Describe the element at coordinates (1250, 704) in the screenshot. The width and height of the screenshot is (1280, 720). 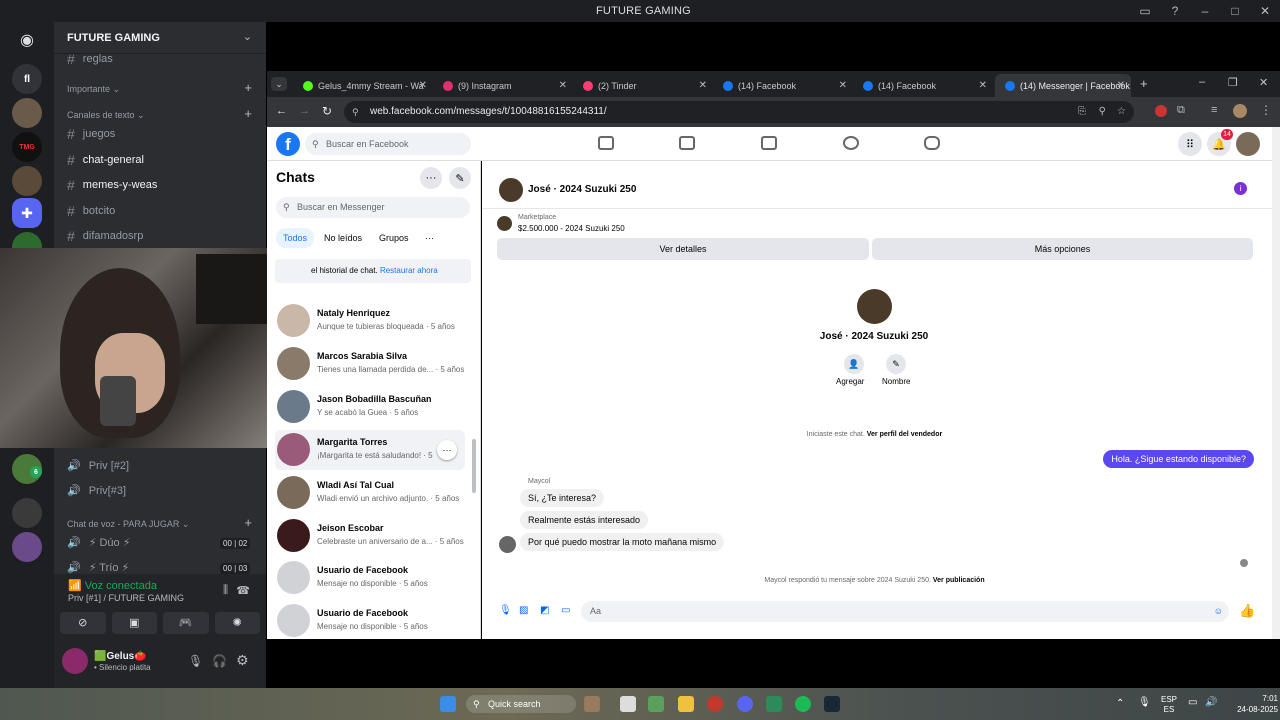
I see `clock: 7:01 24-08-2025` at that location.